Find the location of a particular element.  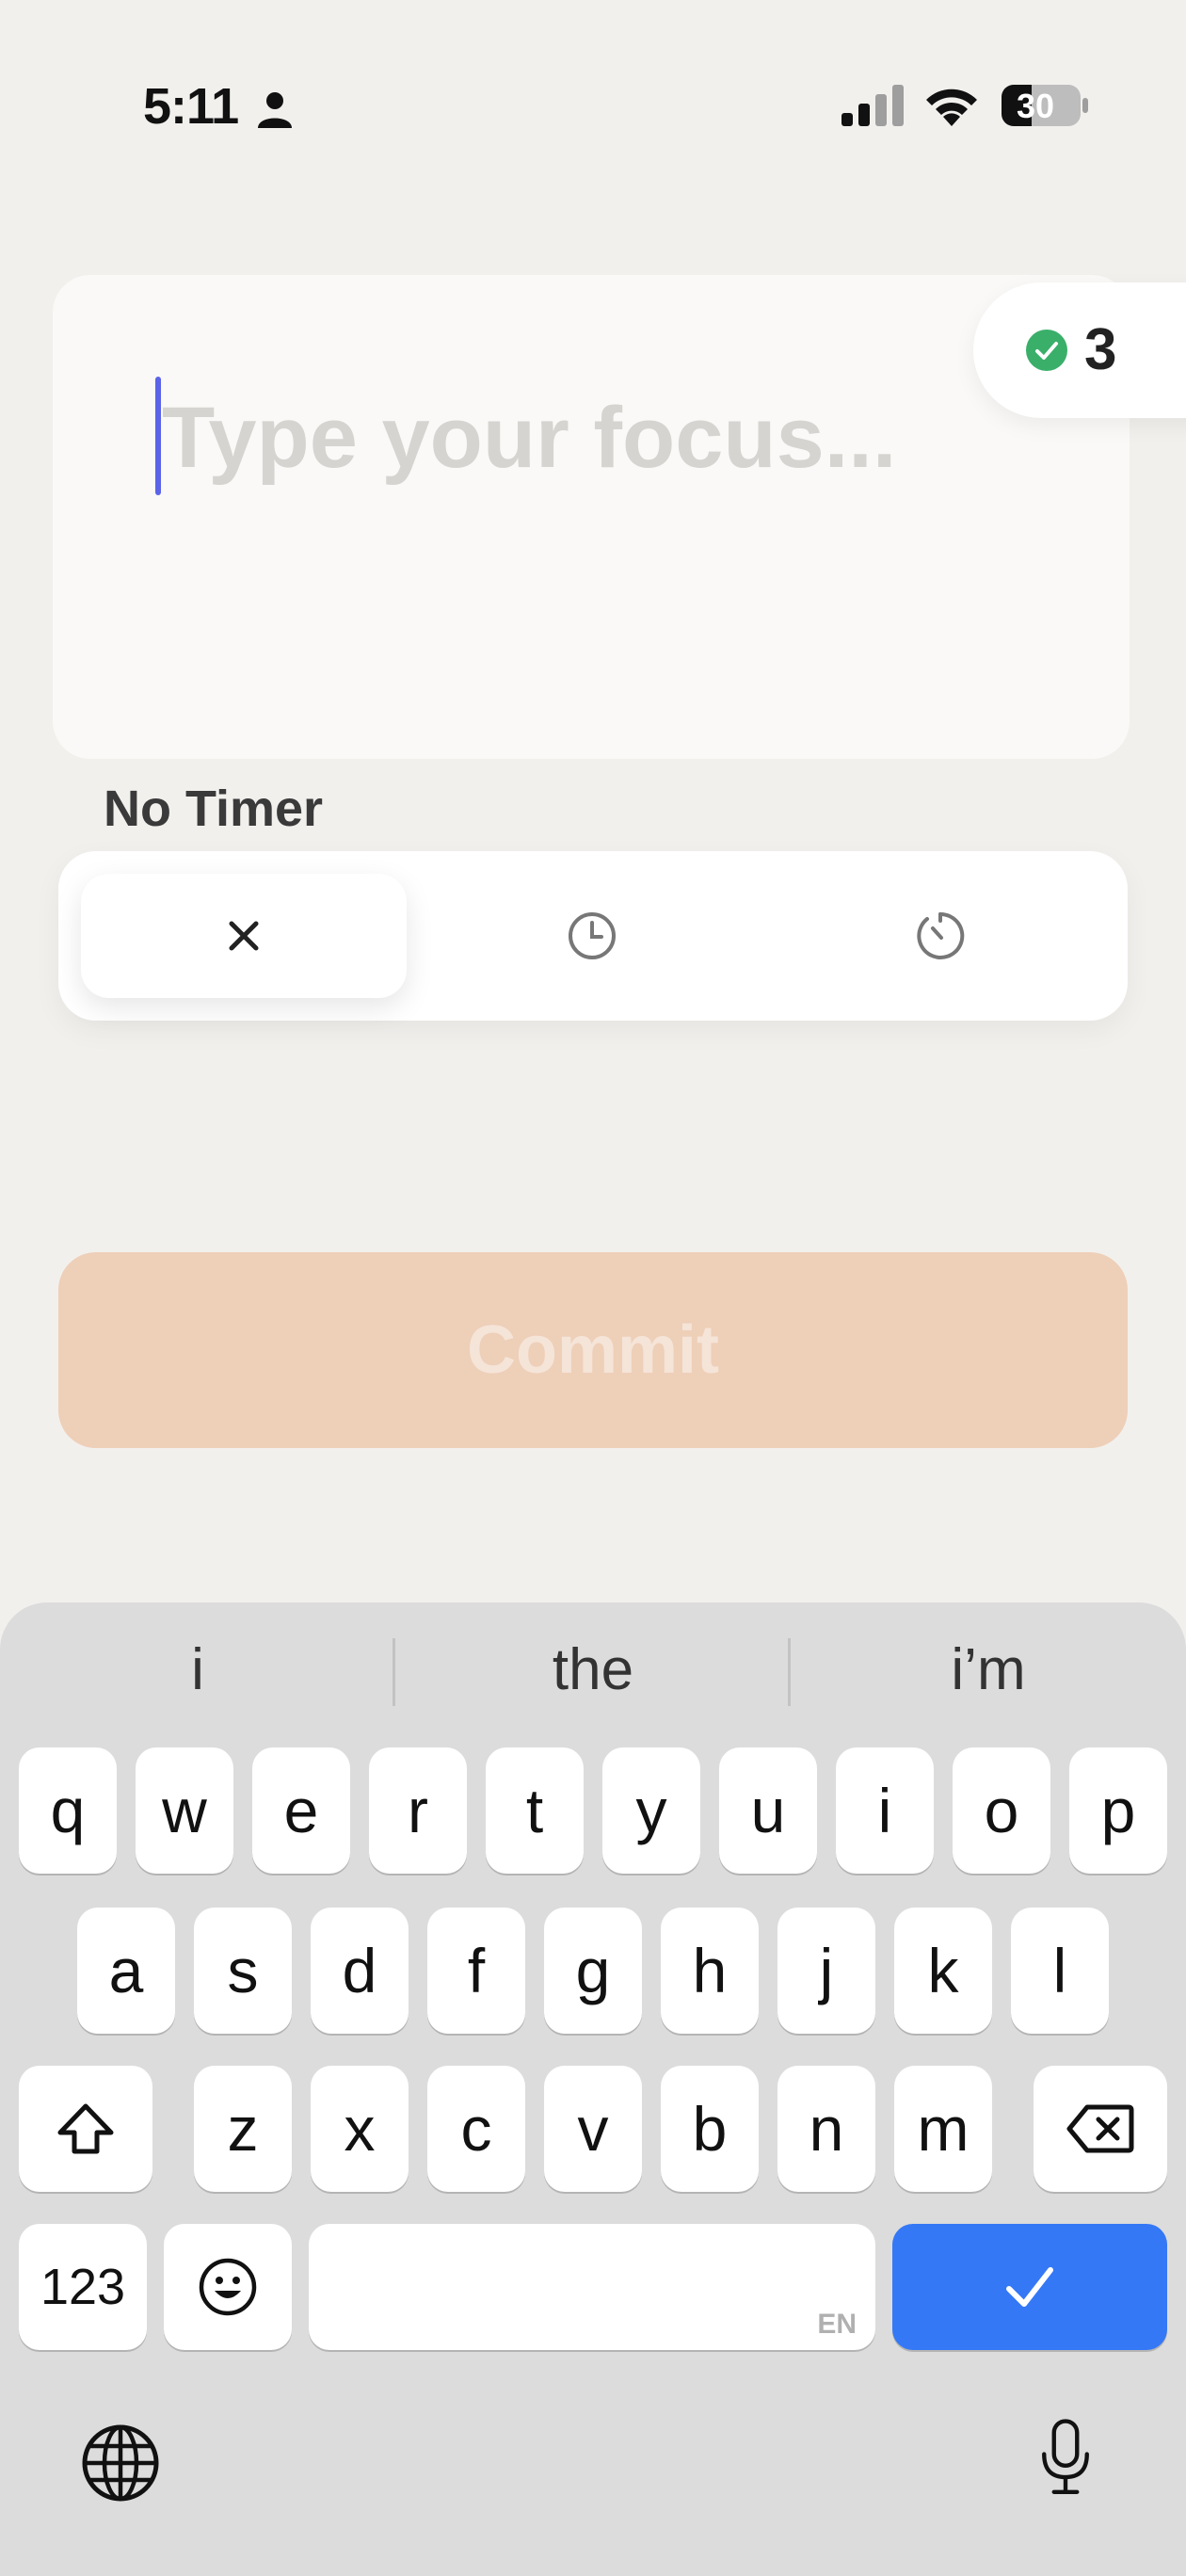

person-icon is located at coordinates (275, 110).